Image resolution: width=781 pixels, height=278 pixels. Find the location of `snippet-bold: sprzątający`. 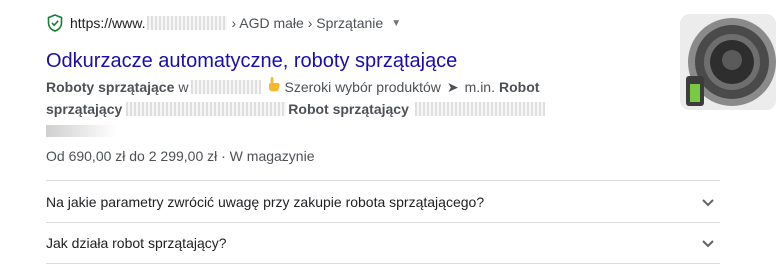

snippet-bold: sprzątający is located at coordinates (84, 109).